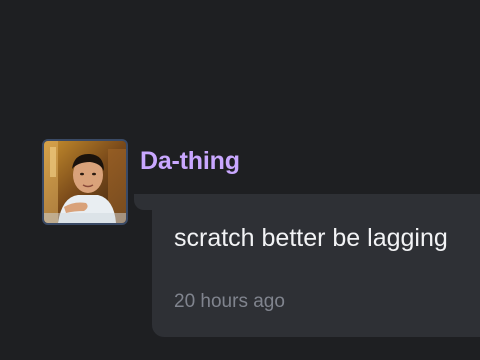 This screenshot has height=360, width=480. What do you see at coordinates (190, 161) in the screenshot?
I see `username: Da-thing` at bounding box center [190, 161].